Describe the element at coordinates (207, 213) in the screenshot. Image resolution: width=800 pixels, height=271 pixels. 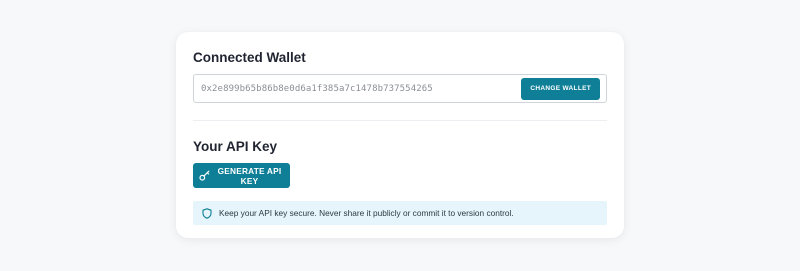
I see `shield-icon` at that location.